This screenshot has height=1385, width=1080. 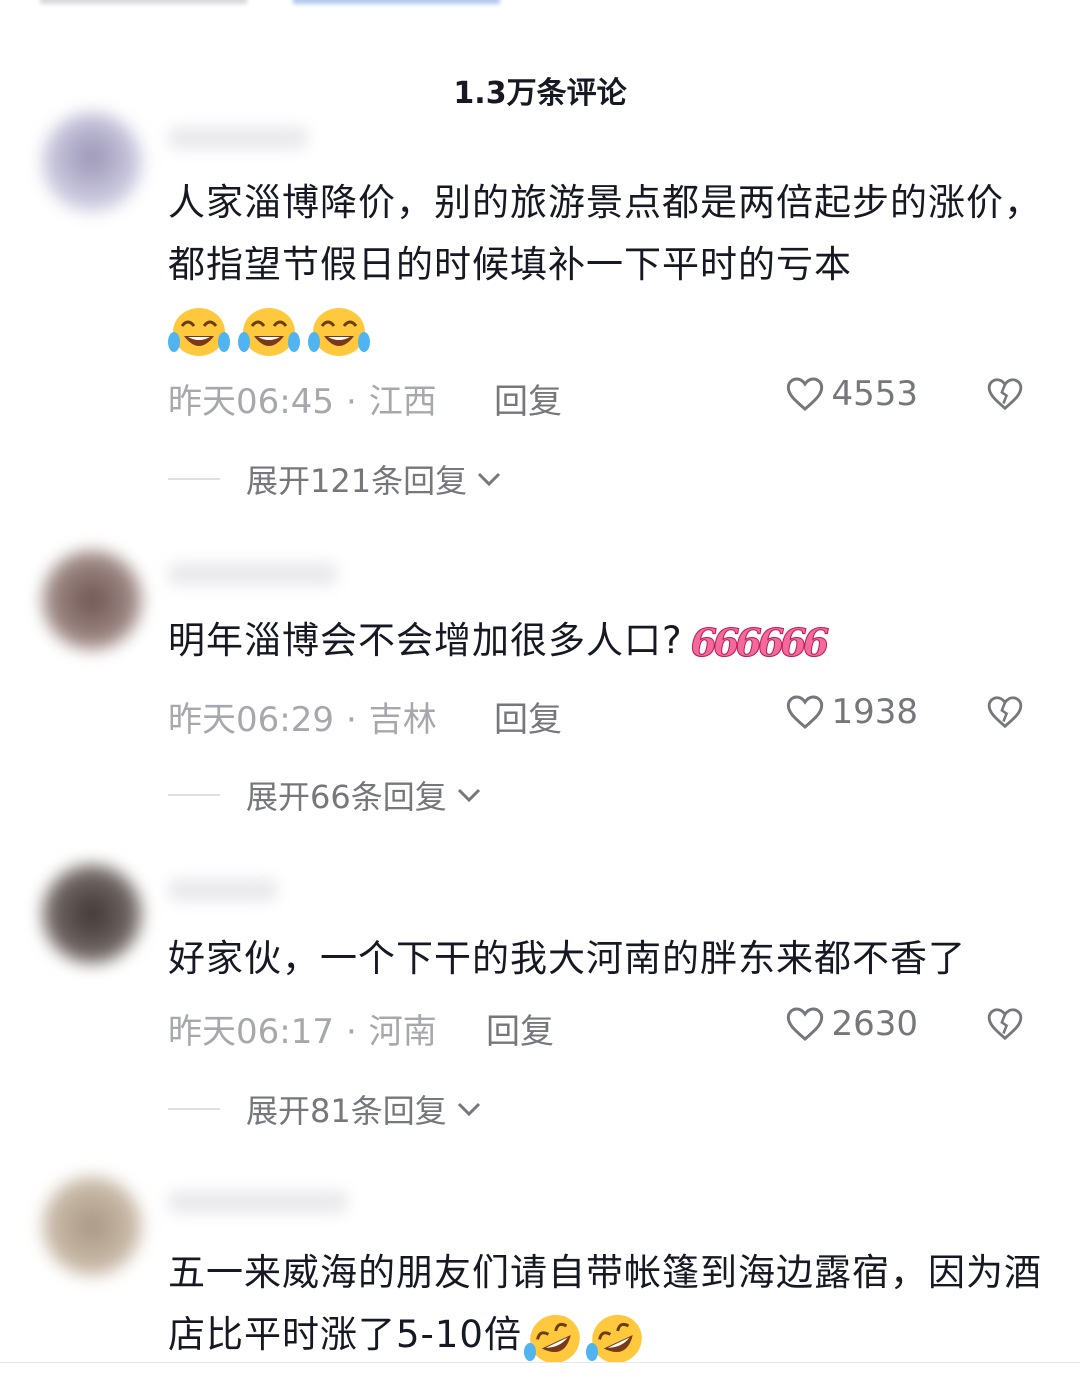 I want to click on expand-replies: 展开66条回复, so click(x=325, y=795).